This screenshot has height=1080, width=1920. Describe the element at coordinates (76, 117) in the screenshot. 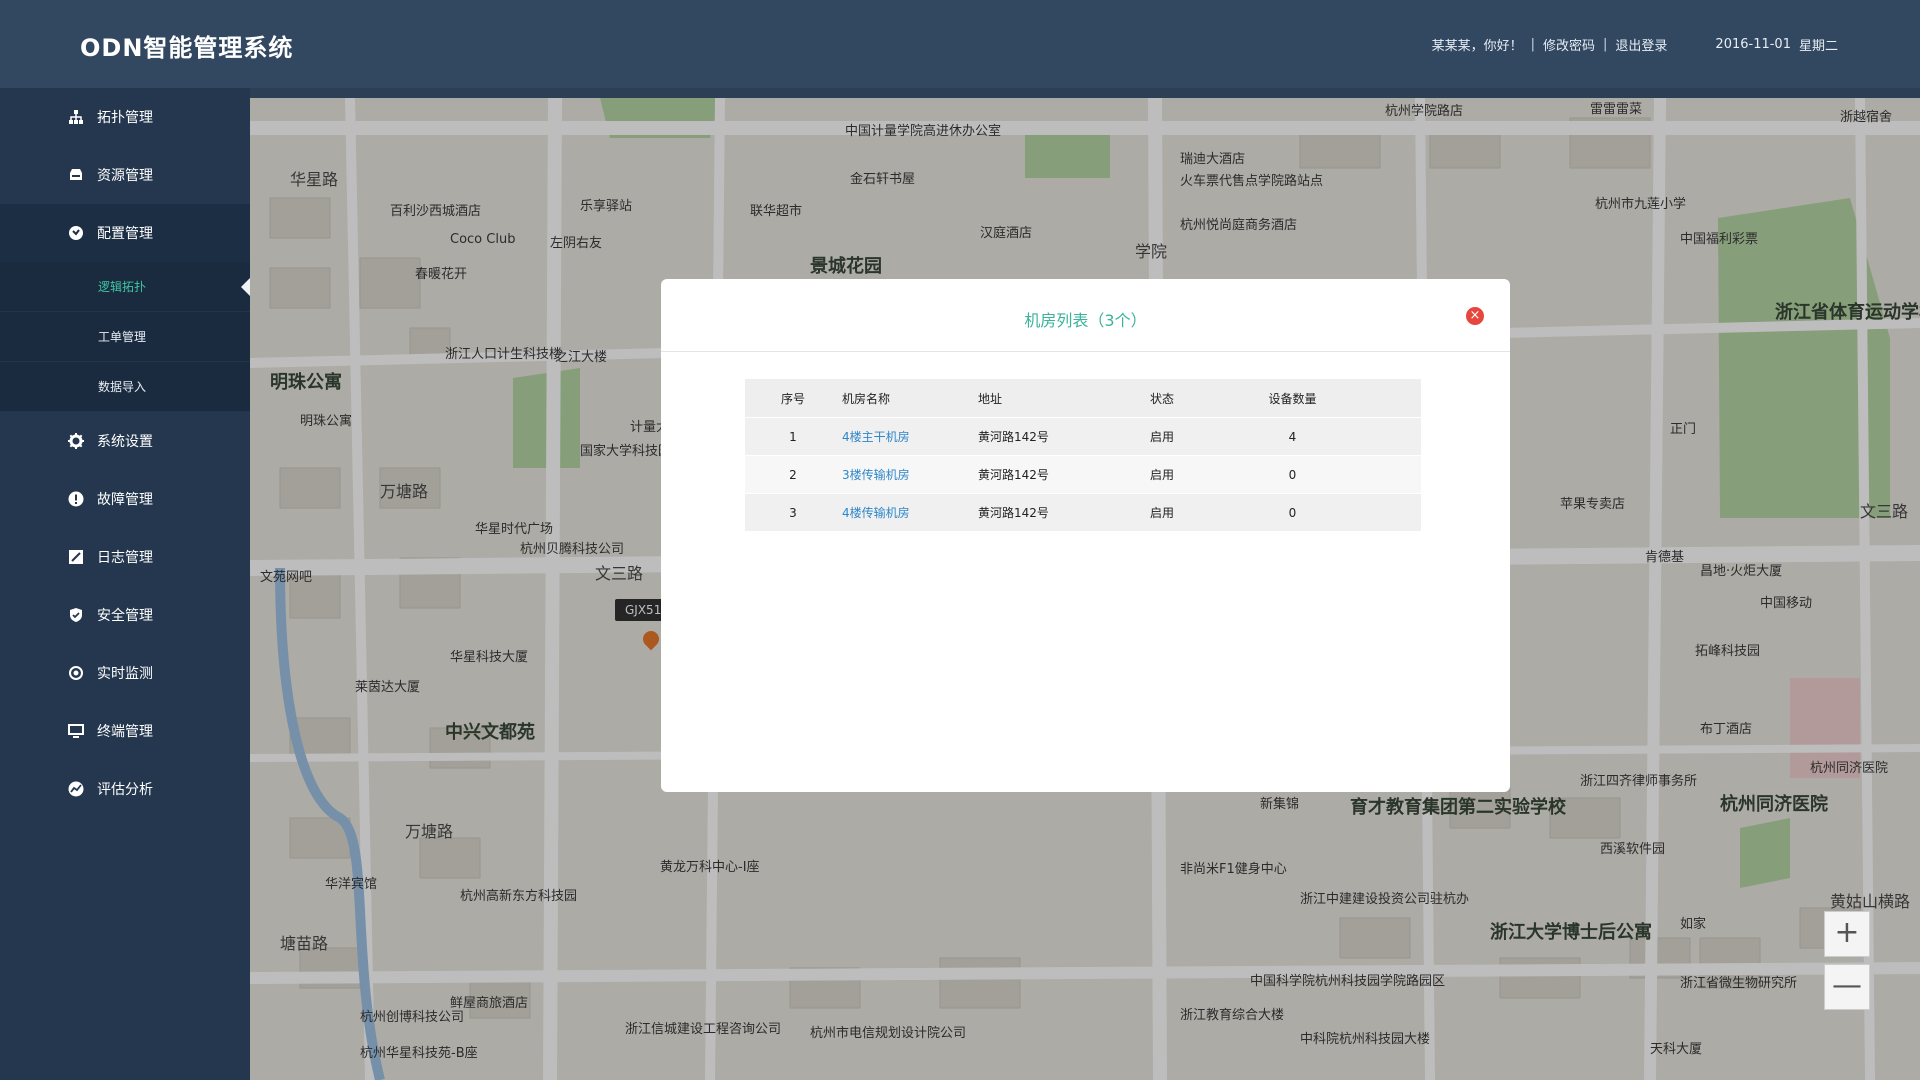

I see `topology-icon` at that location.